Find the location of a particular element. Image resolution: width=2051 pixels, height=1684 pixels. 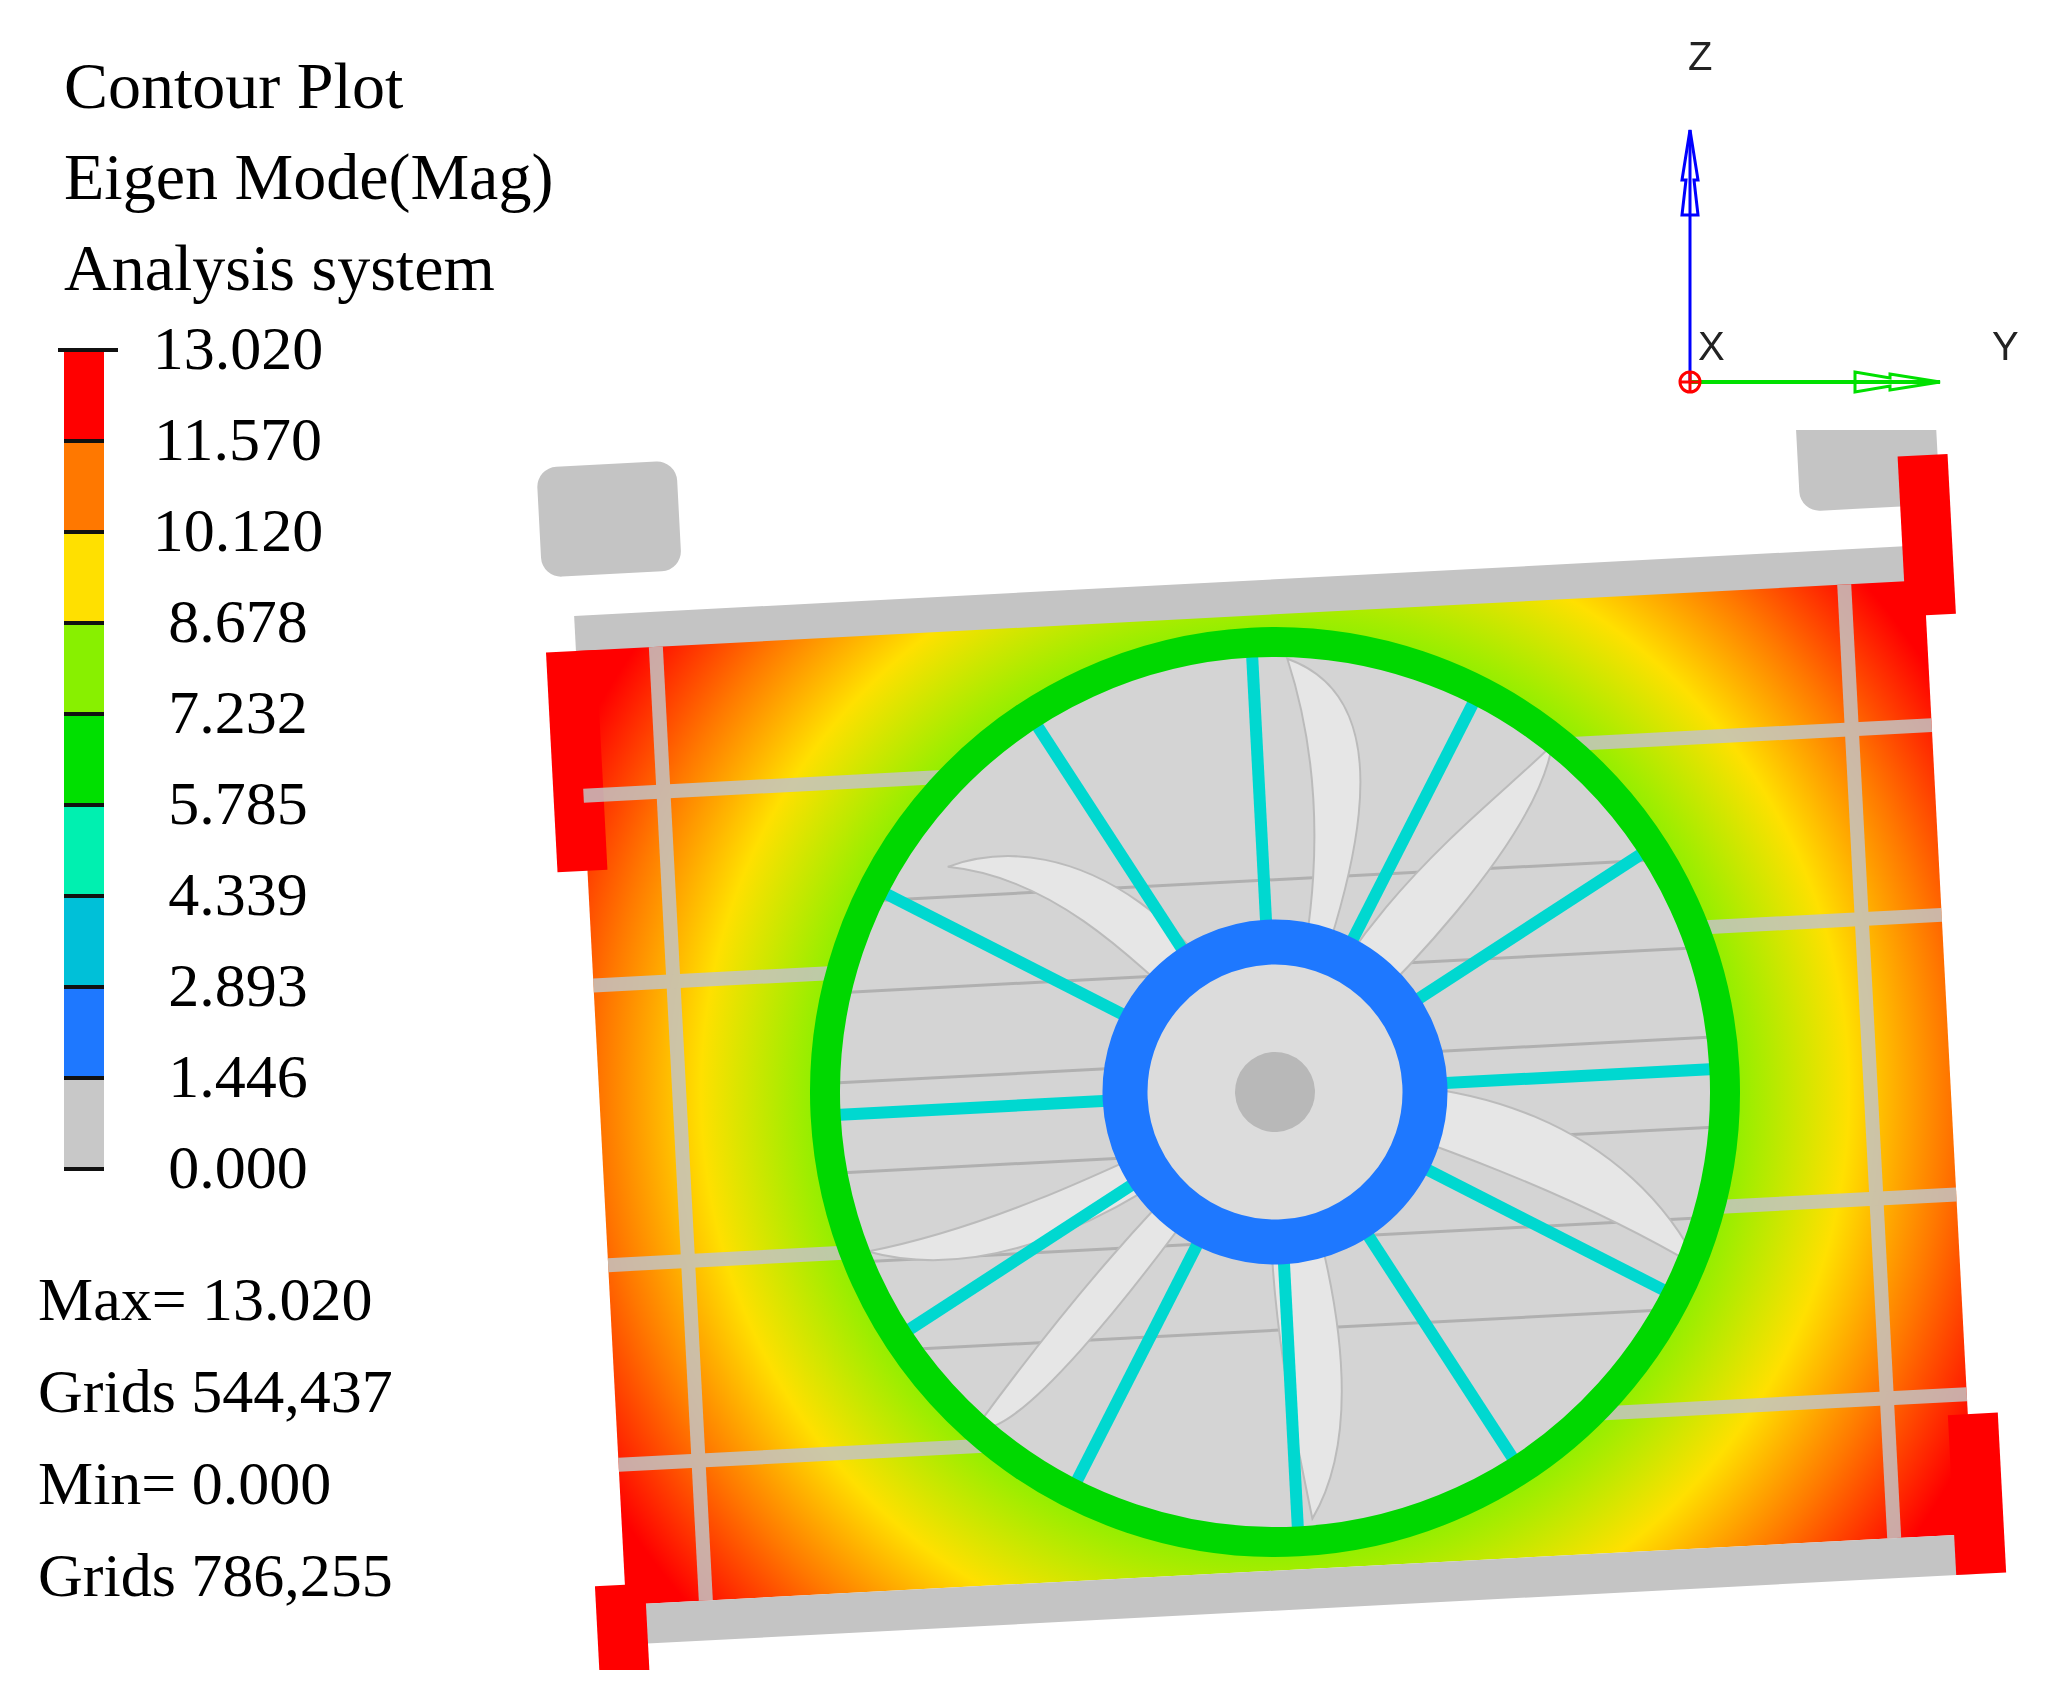

axis-label: Y is located at coordinates (2005, 346).